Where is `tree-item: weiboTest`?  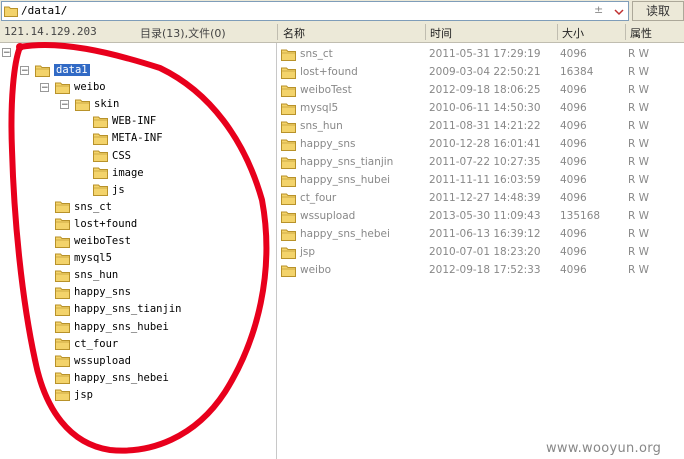
tree-item: weiboTest is located at coordinates (93, 241).